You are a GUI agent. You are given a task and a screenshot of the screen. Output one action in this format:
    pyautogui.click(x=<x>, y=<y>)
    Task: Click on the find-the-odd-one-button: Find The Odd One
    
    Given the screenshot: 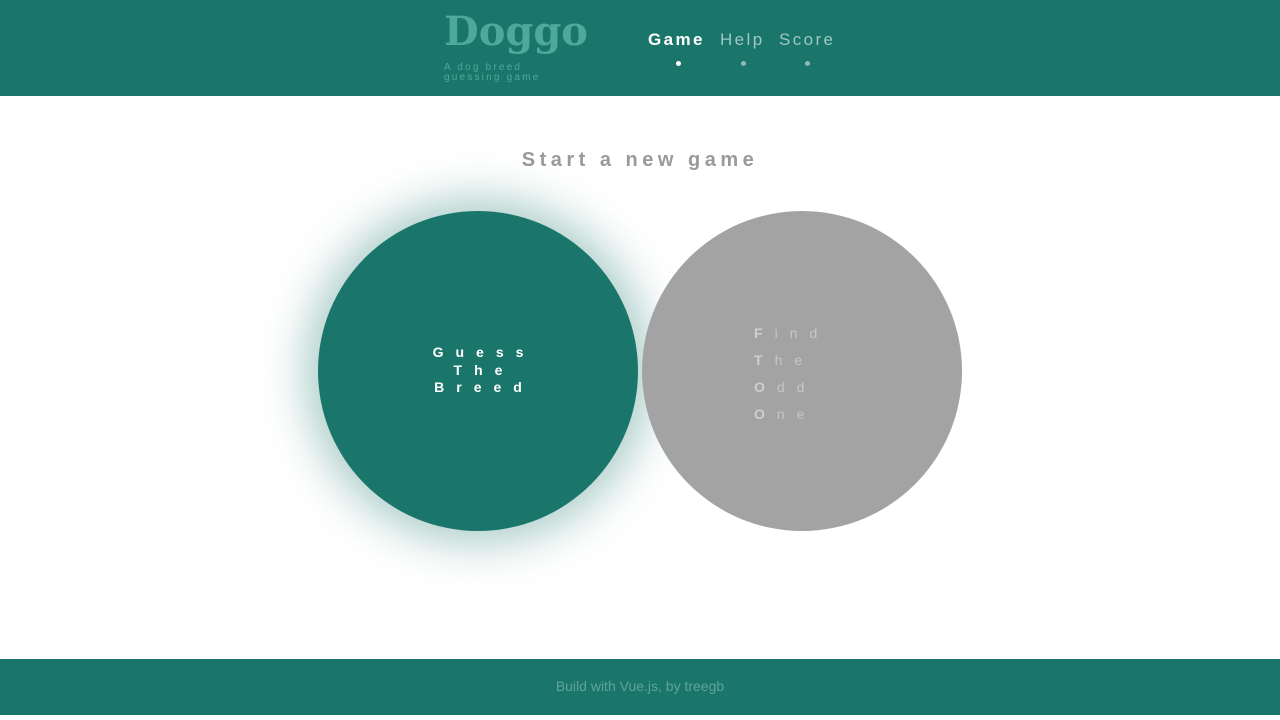 What is the action you would take?
    pyautogui.click(x=802, y=371)
    